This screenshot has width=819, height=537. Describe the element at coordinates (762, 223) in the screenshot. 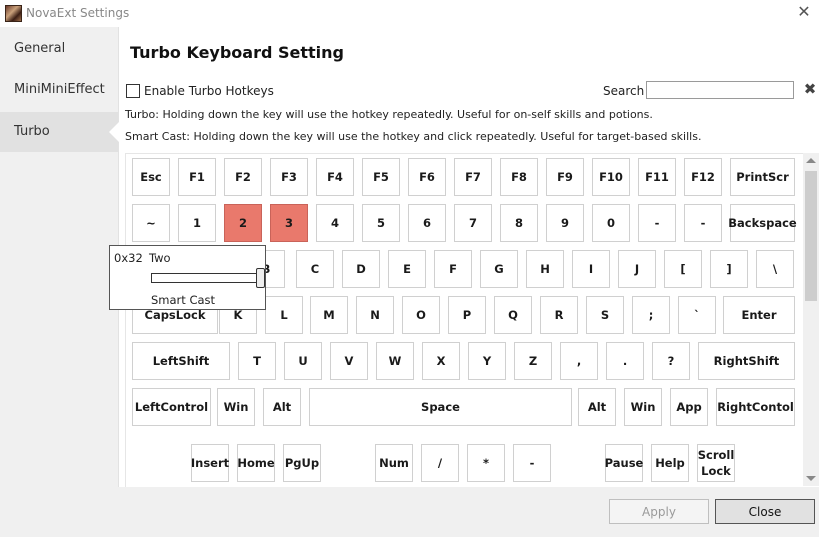

I see `key-backspace: Backspace` at that location.